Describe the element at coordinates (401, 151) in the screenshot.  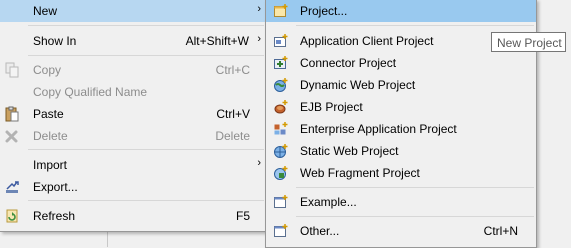
I see `submenu-item-static-web-project: Static Web Project` at that location.